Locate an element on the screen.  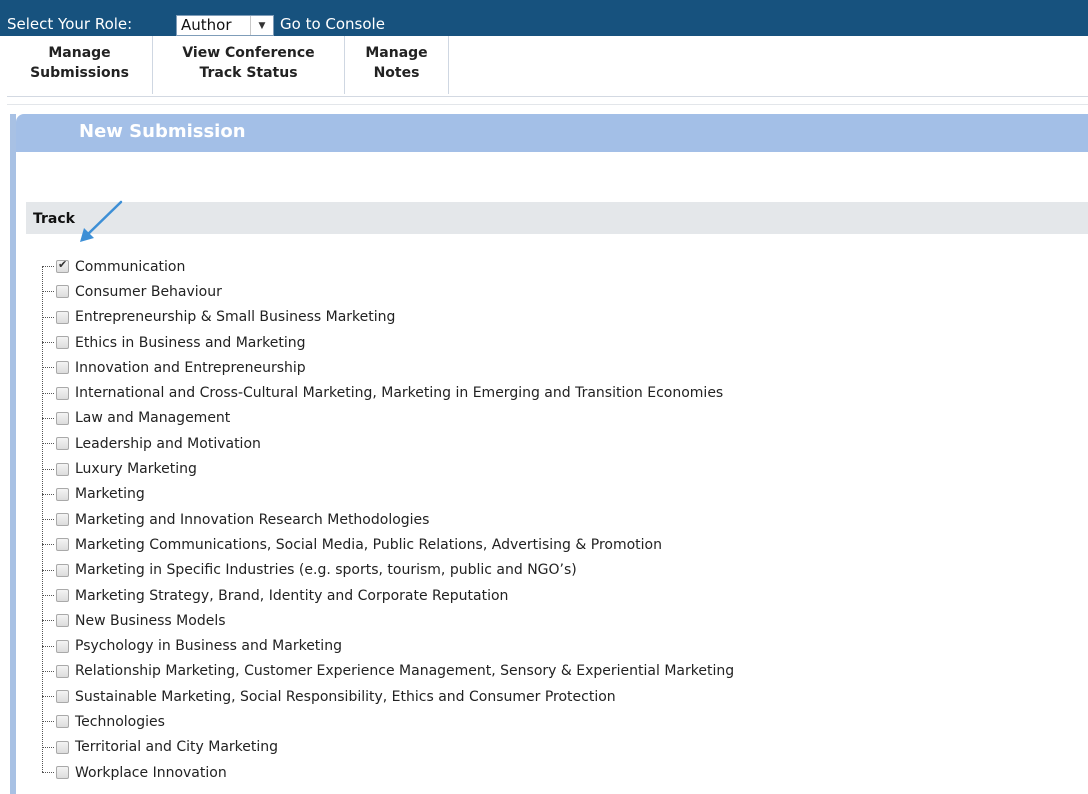
menu-item-line2: Submissions is located at coordinates (79, 73).